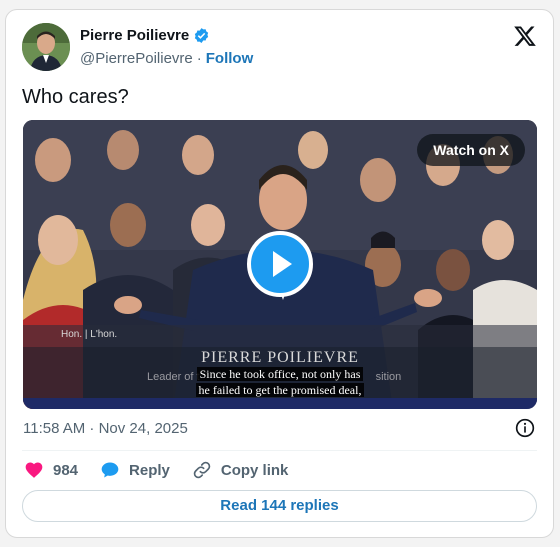 This screenshot has height=547, width=560. Describe the element at coordinates (280, 390) in the screenshot. I see `caption-line-2: he failed to get the promised deal,` at that location.